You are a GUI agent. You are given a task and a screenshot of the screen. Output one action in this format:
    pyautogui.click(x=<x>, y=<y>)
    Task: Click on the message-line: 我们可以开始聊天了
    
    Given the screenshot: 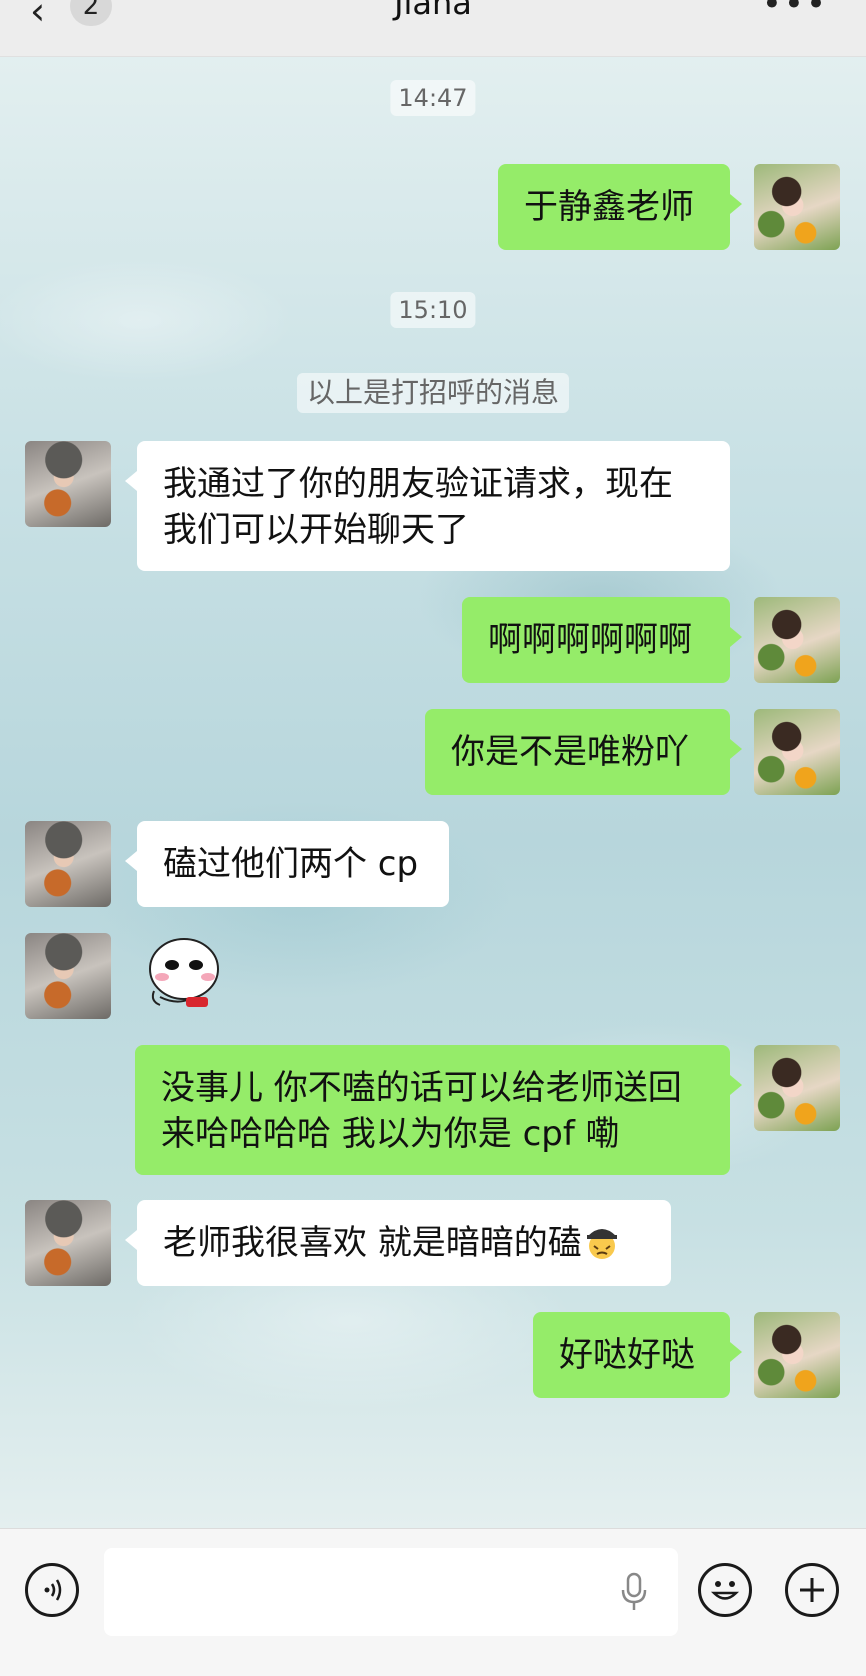 What is the action you would take?
    pyautogui.click(x=316, y=530)
    